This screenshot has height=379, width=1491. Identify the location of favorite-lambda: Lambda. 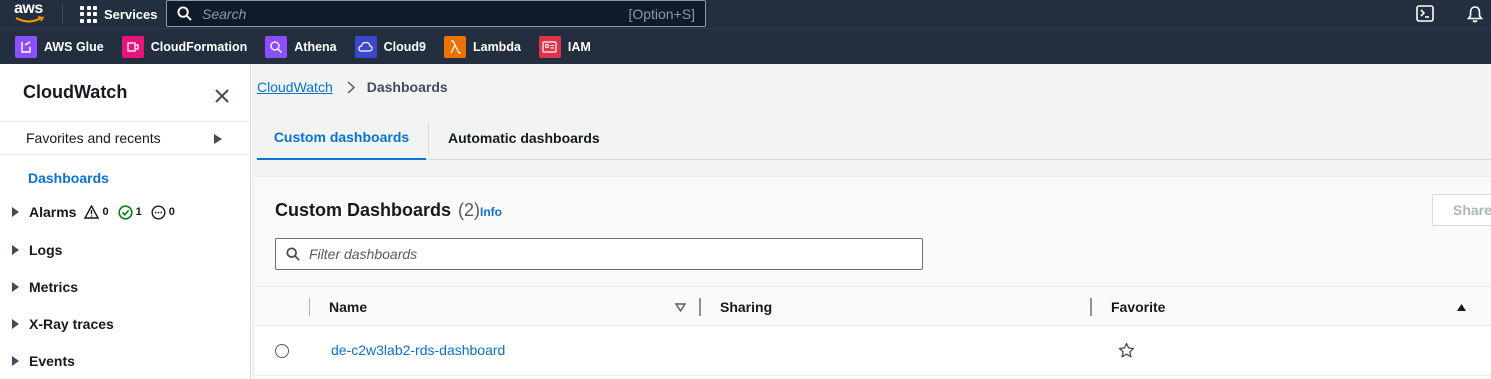
(482, 46).